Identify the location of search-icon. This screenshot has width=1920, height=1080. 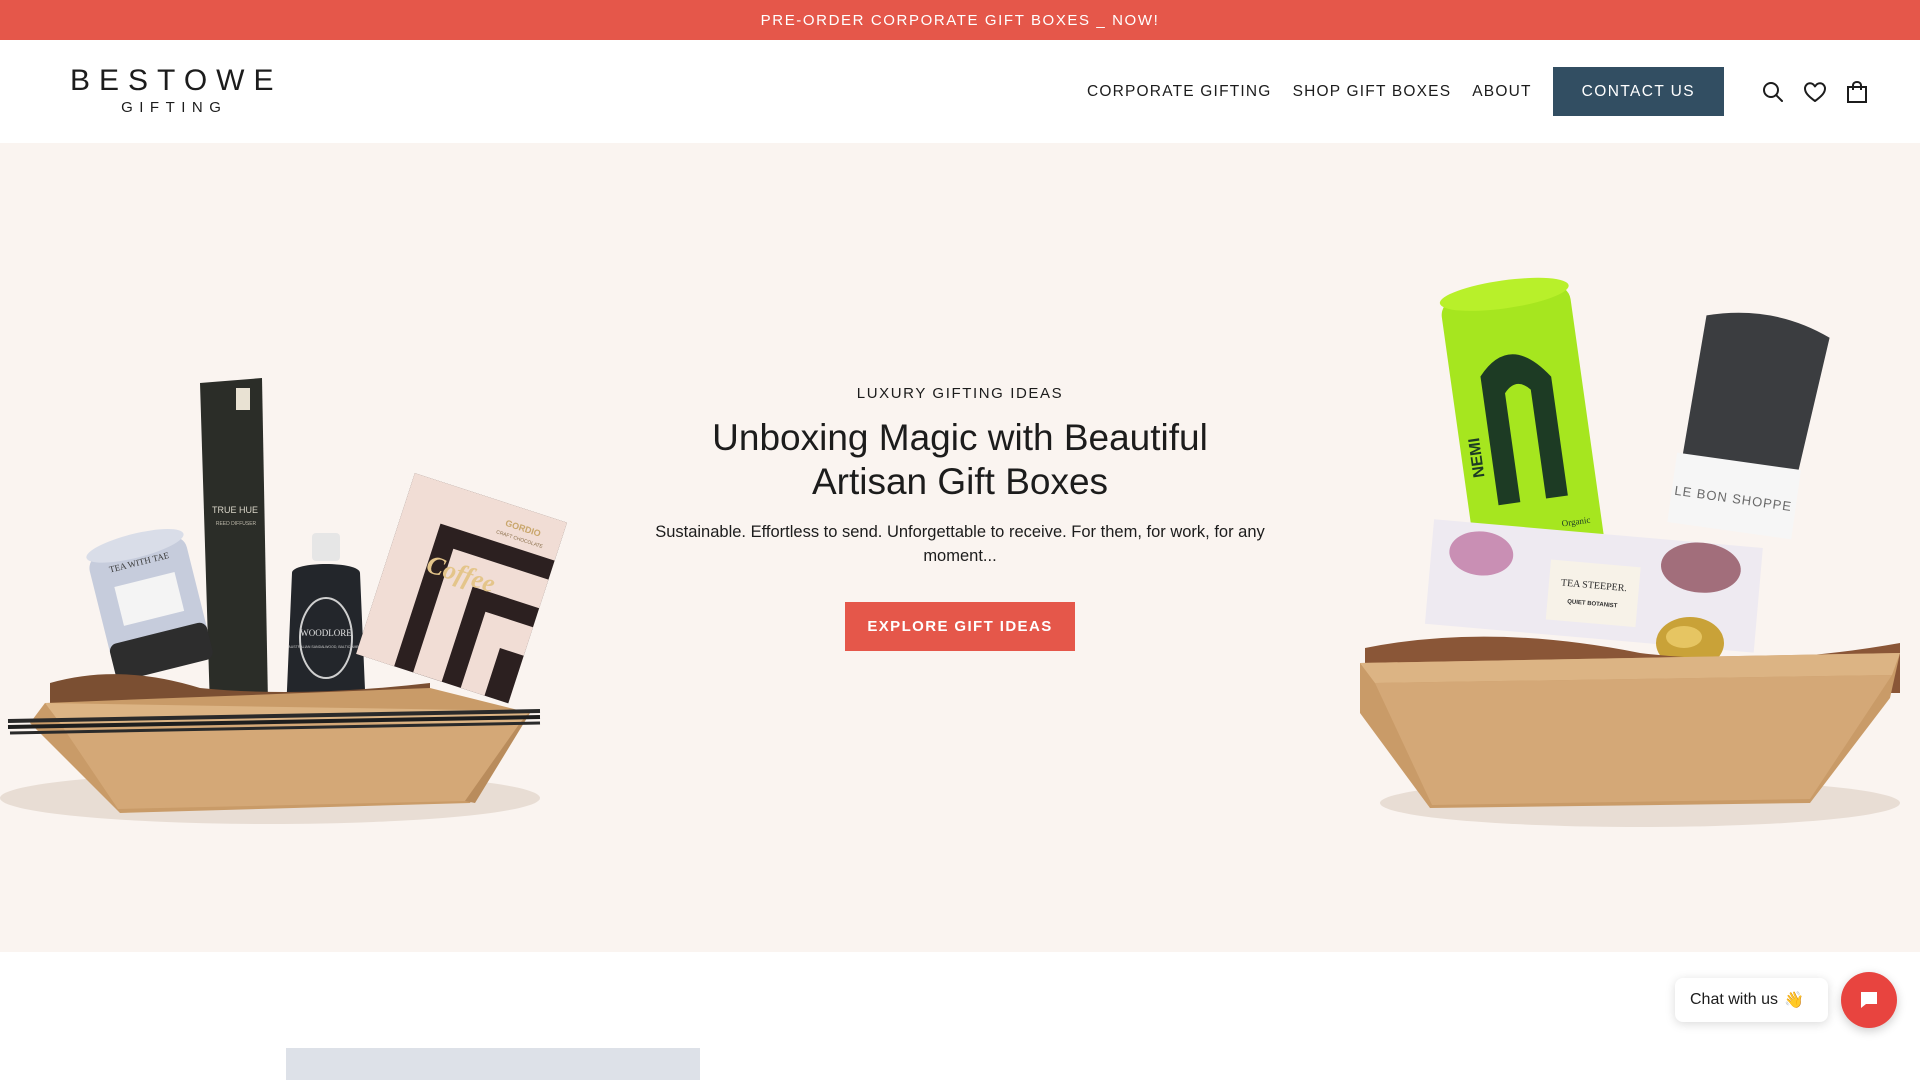
(1773, 92).